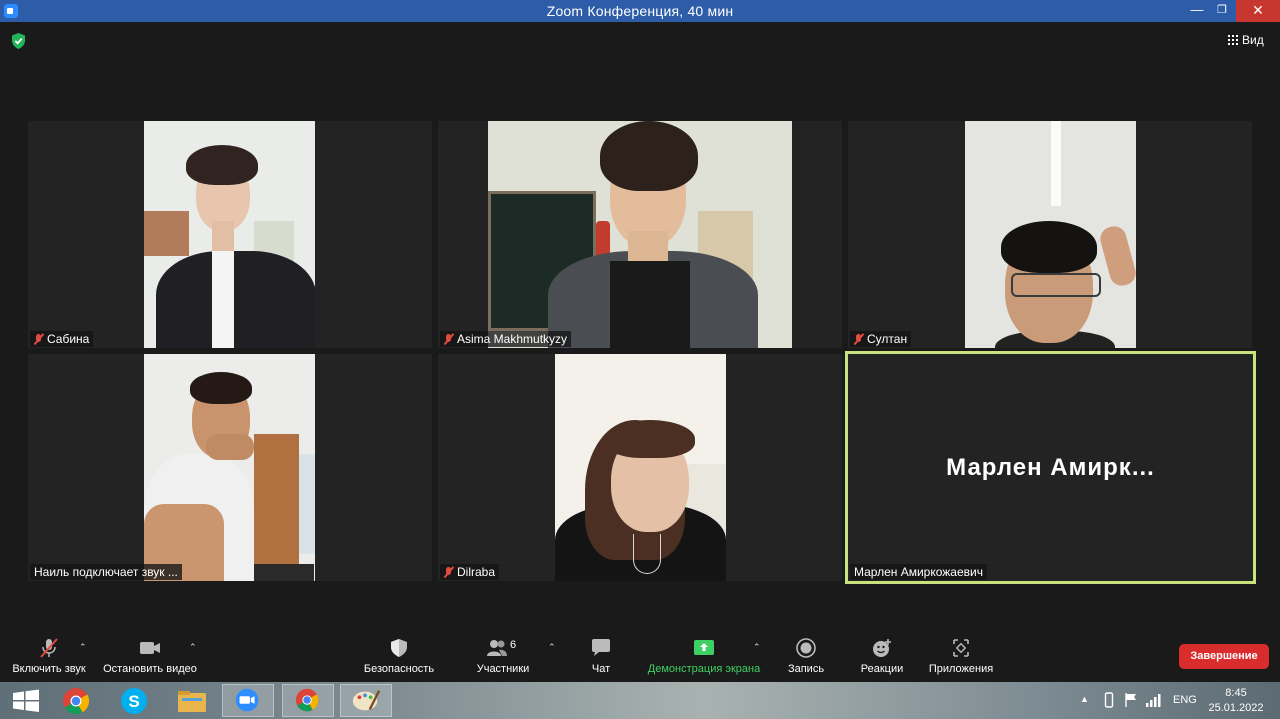  Describe the element at coordinates (1236, 708) in the screenshot. I see `clock-date: 25.01.2022` at that location.